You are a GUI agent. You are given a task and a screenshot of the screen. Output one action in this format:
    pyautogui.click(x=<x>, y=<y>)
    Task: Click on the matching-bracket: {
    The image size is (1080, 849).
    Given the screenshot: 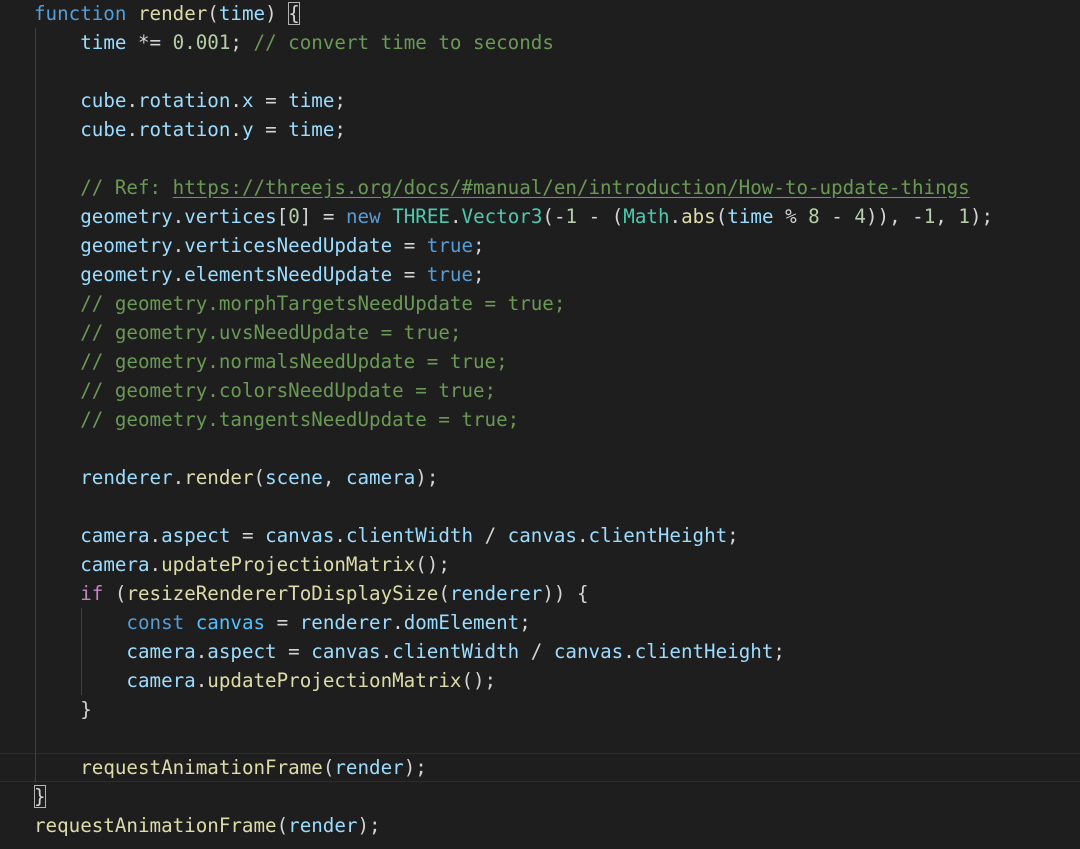 What is the action you would take?
    pyautogui.click(x=294, y=13)
    